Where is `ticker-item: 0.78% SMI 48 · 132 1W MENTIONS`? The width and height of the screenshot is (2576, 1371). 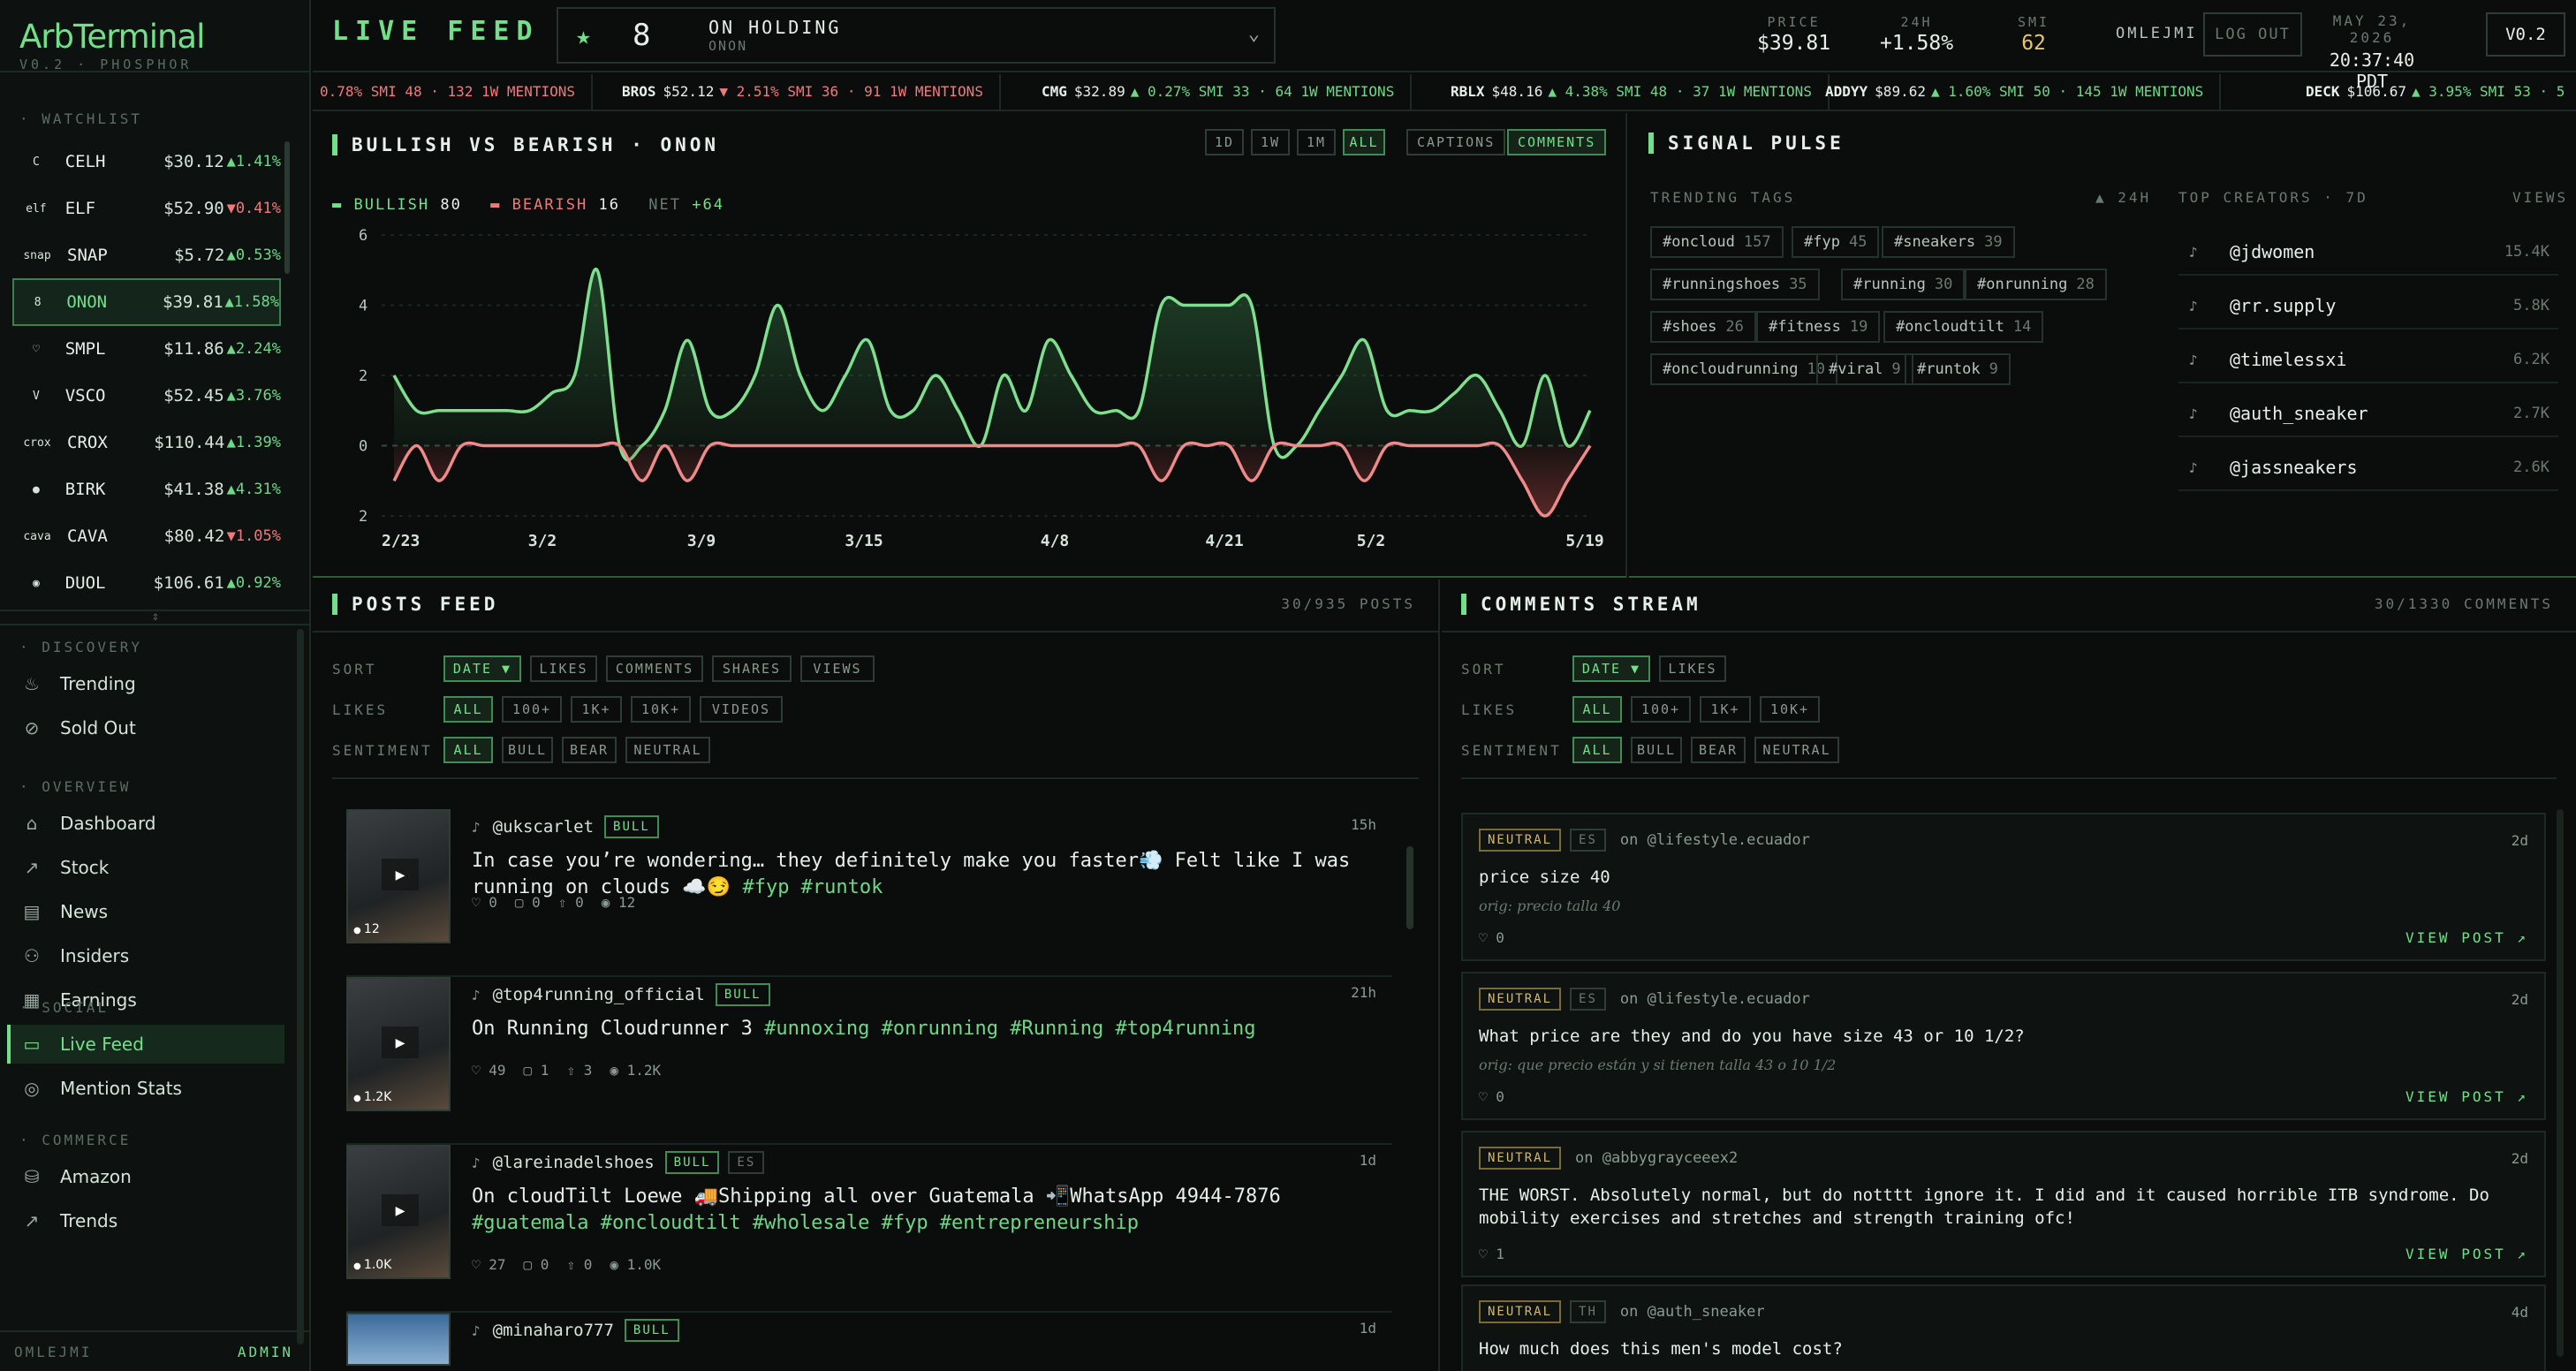 ticker-item: 0.78% SMI 48 · 132 1W MENTIONS is located at coordinates (457, 92).